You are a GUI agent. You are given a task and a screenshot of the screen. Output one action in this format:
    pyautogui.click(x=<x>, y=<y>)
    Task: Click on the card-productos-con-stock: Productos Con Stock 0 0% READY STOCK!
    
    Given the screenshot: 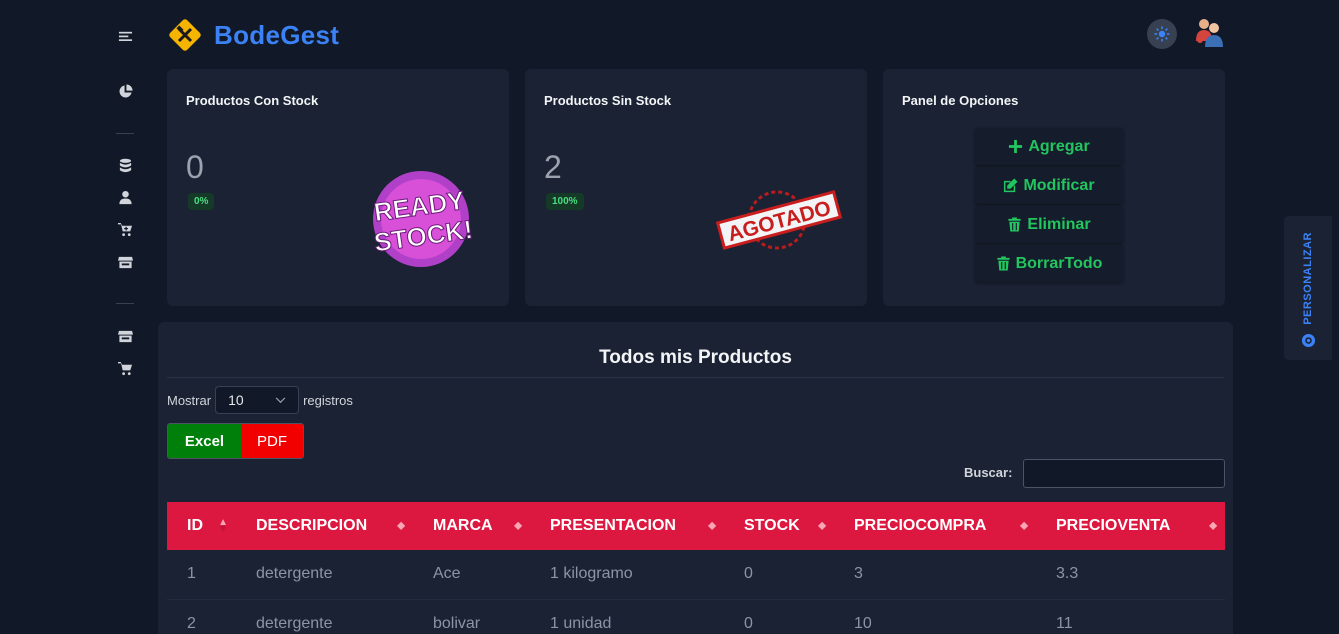 What is the action you would take?
    pyautogui.click(x=338, y=187)
    